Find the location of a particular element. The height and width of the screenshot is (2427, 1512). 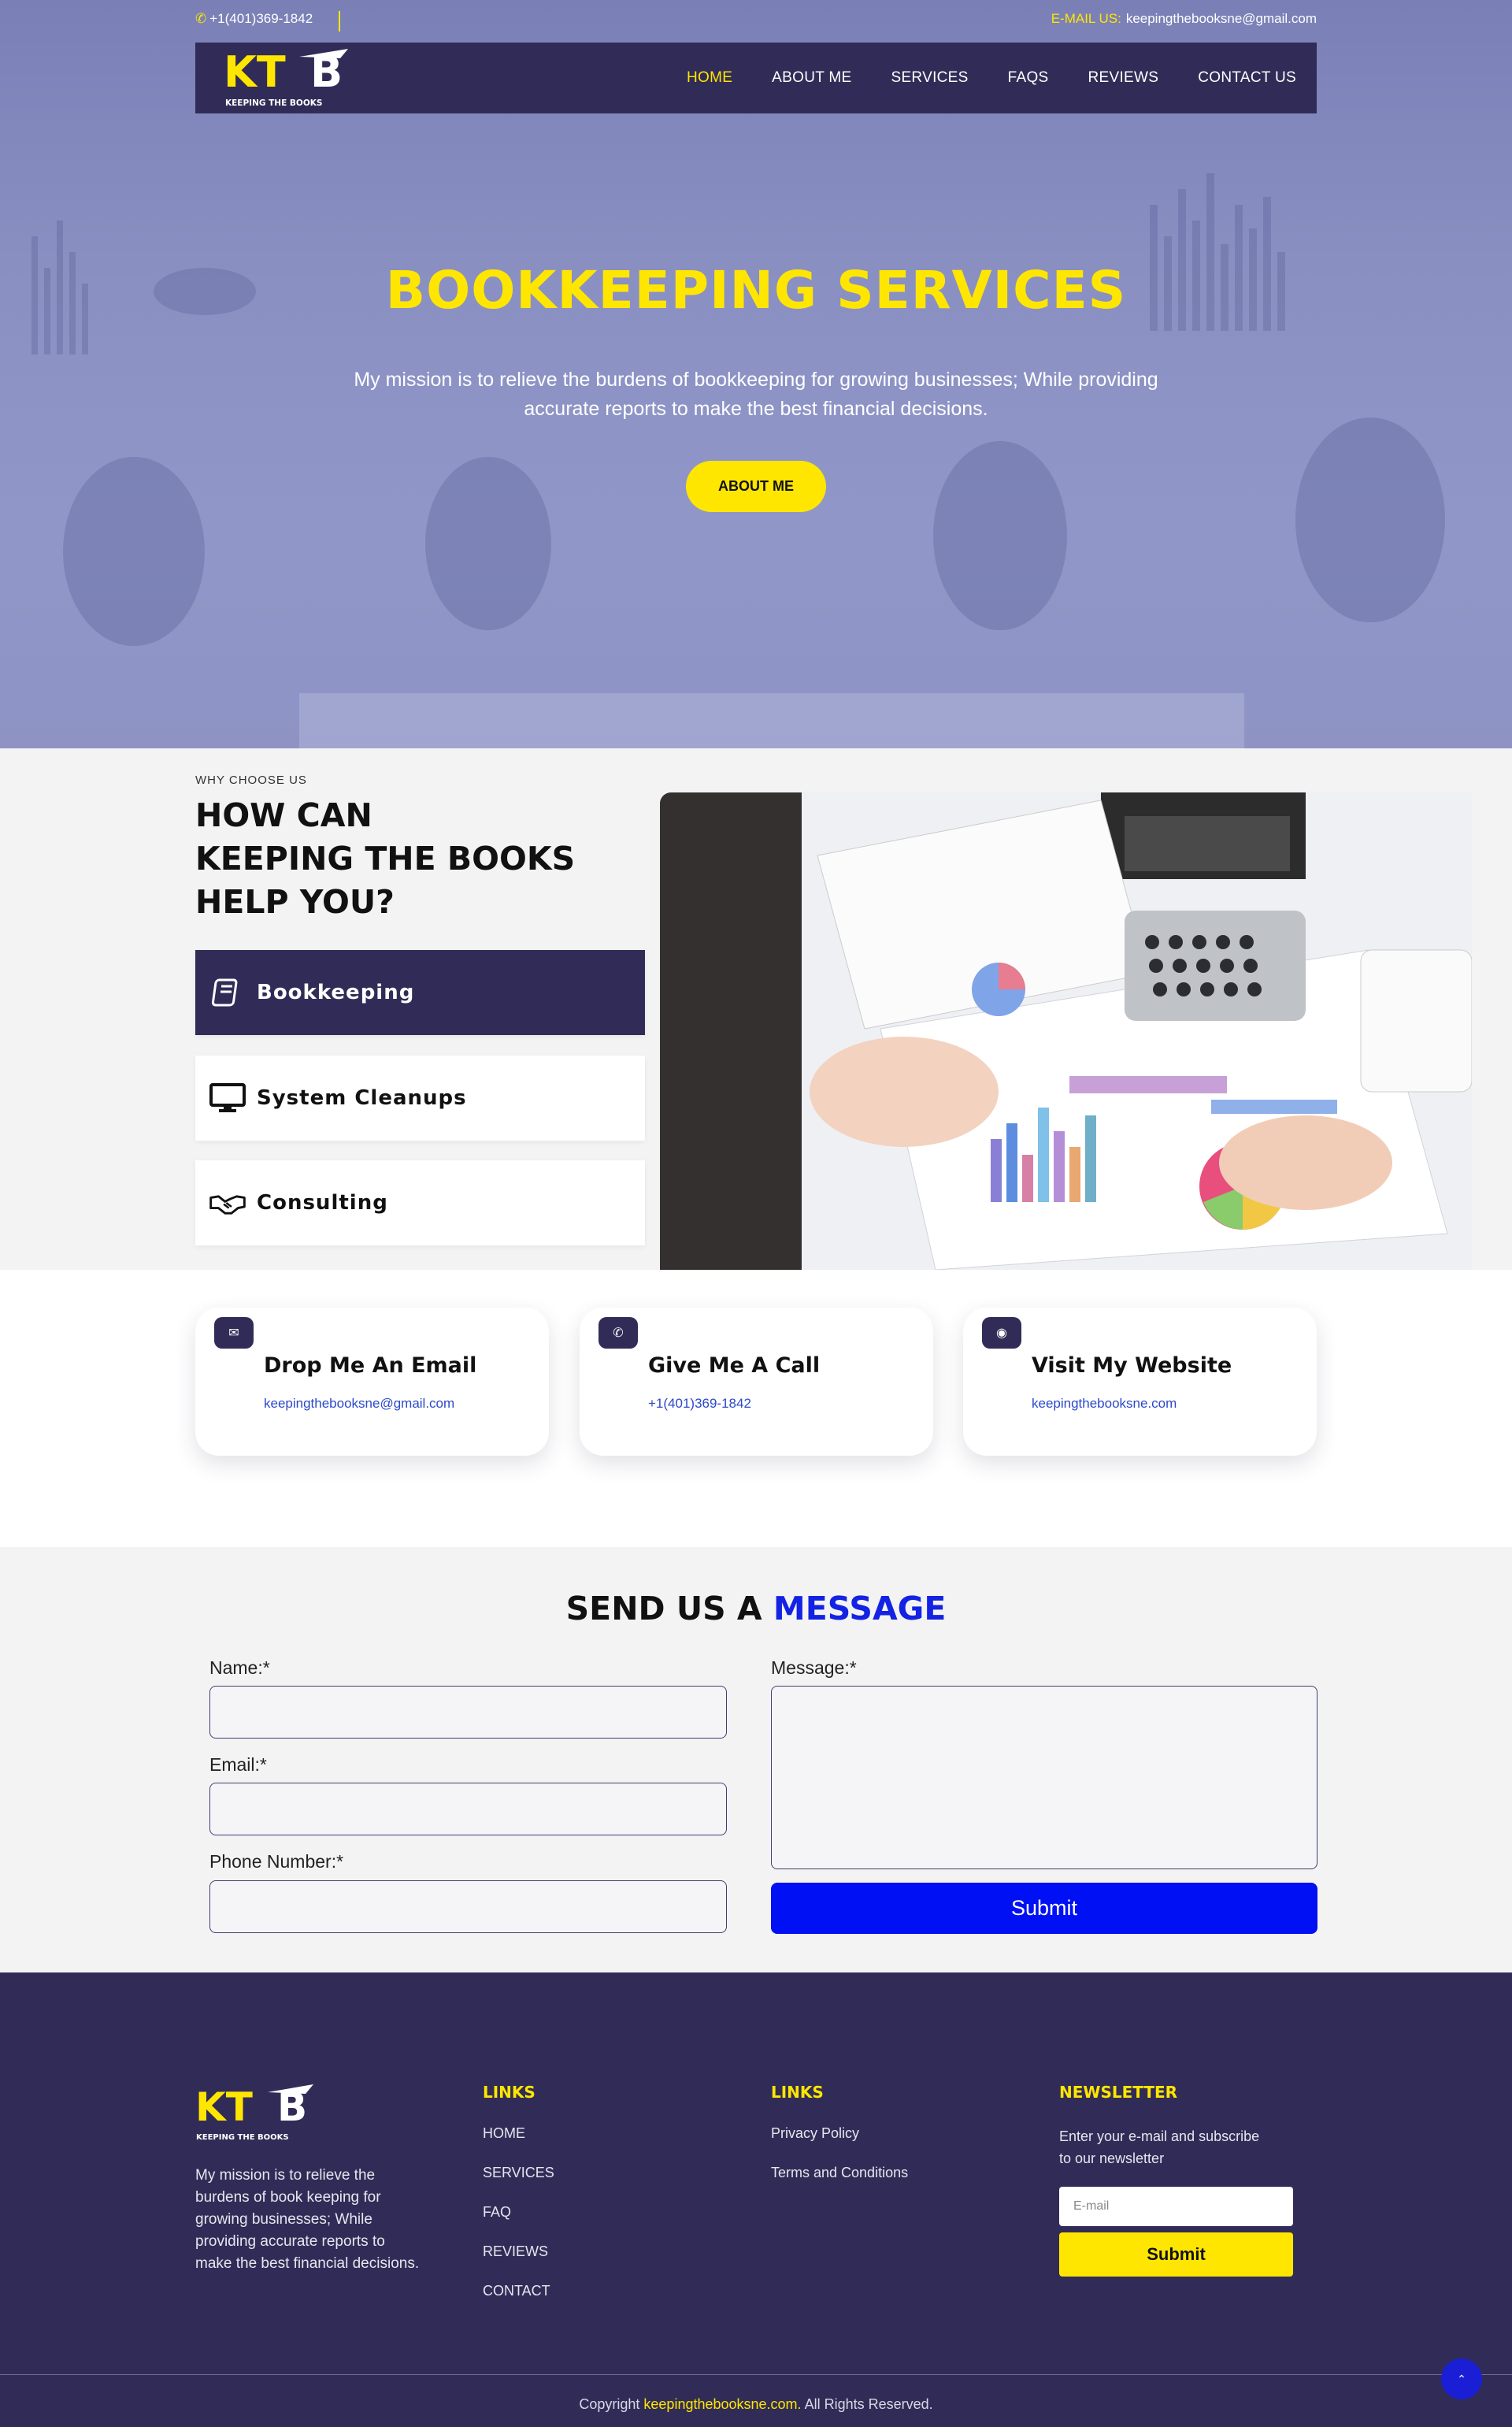

handshake-icon is located at coordinates (227, 1203).